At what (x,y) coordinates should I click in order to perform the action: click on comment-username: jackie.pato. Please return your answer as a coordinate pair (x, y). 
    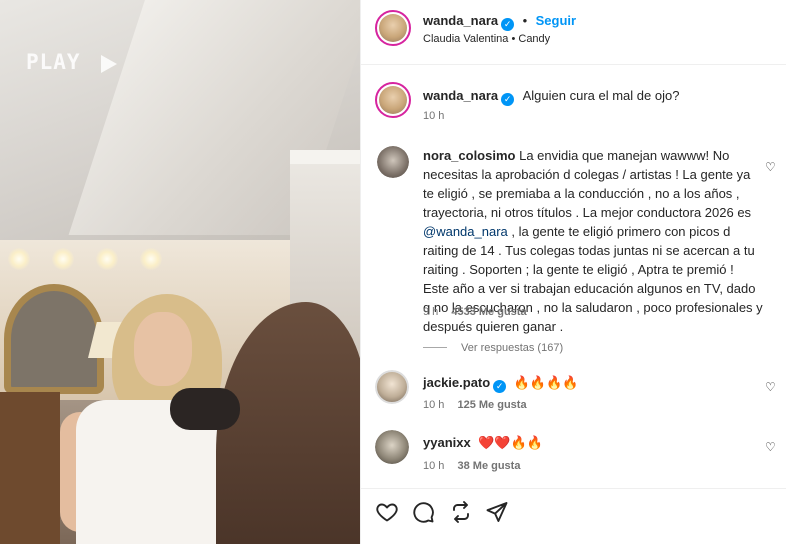
    Looking at the image, I should click on (456, 382).